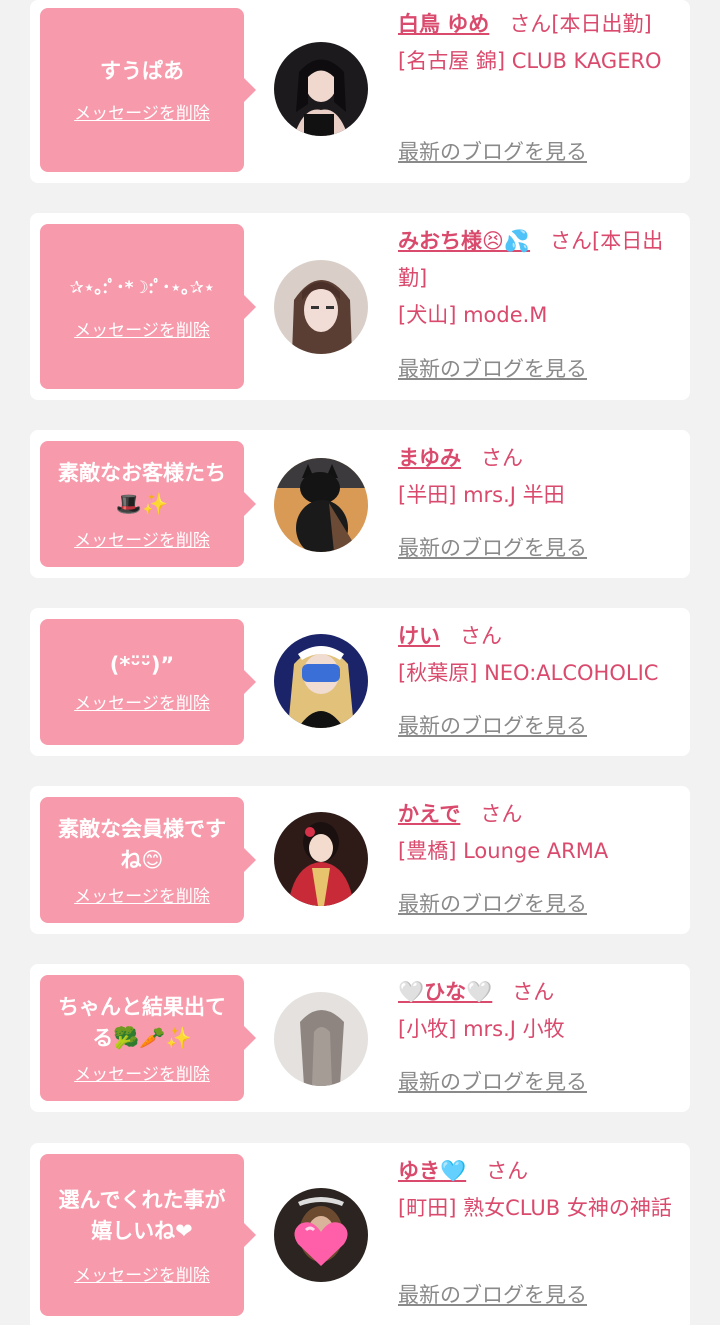 This screenshot has width=720, height=1325. What do you see at coordinates (142, 1215) in the screenshot?
I see `message-text: 選んでくれた事が嬉しいね❤` at bounding box center [142, 1215].